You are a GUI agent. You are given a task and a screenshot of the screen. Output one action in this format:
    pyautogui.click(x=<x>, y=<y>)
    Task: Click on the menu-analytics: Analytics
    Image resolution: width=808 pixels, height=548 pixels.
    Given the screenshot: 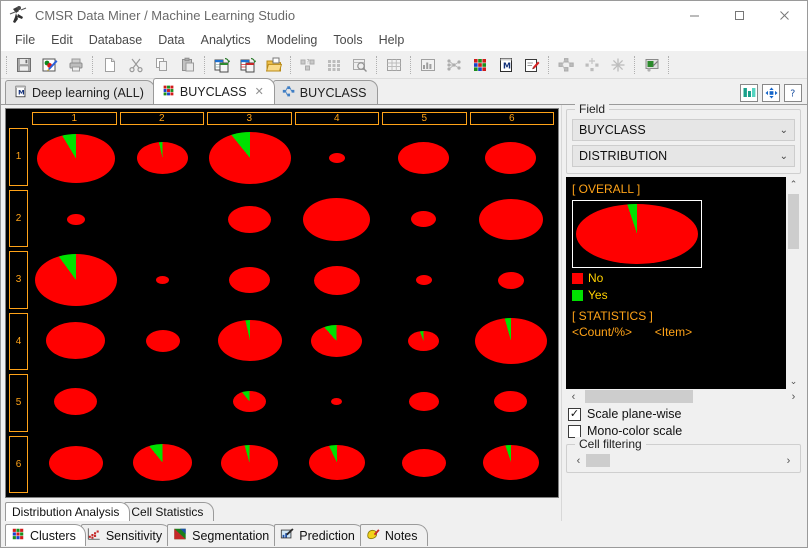 What is the action you would take?
    pyautogui.click(x=226, y=40)
    